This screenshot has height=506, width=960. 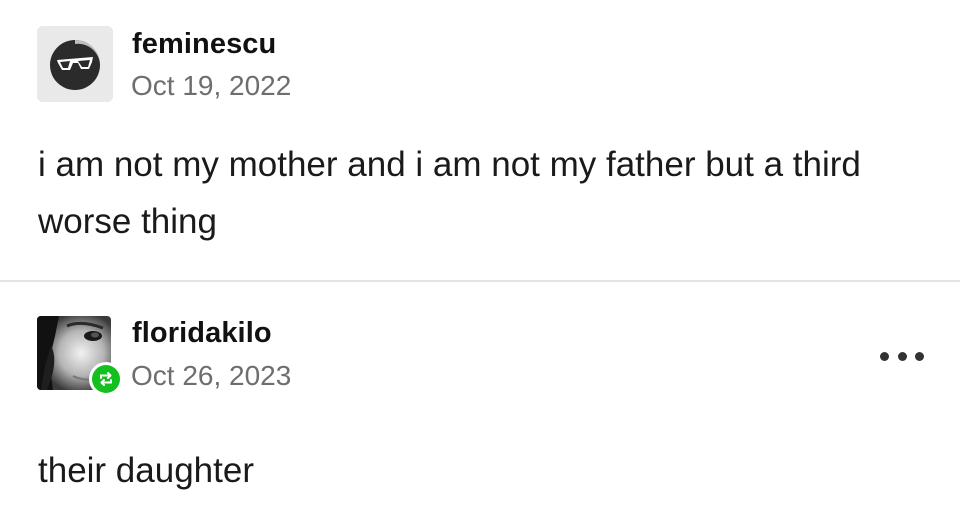 What do you see at coordinates (202, 333) in the screenshot?
I see `username: floridakilo` at bounding box center [202, 333].